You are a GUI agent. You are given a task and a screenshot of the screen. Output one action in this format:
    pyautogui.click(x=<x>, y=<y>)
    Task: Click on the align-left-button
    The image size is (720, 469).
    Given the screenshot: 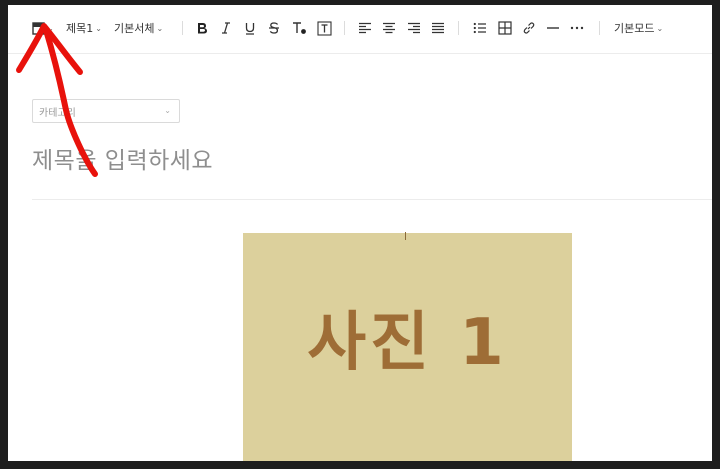 What is the action you would take?
    pyautogui.click(x=365, y=28)
    